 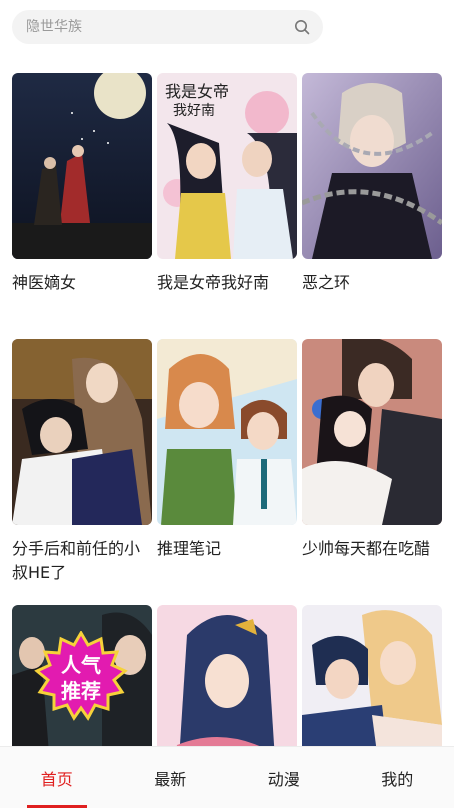 I want to click on tab-mine: 我的, so click(x=397, y=777).